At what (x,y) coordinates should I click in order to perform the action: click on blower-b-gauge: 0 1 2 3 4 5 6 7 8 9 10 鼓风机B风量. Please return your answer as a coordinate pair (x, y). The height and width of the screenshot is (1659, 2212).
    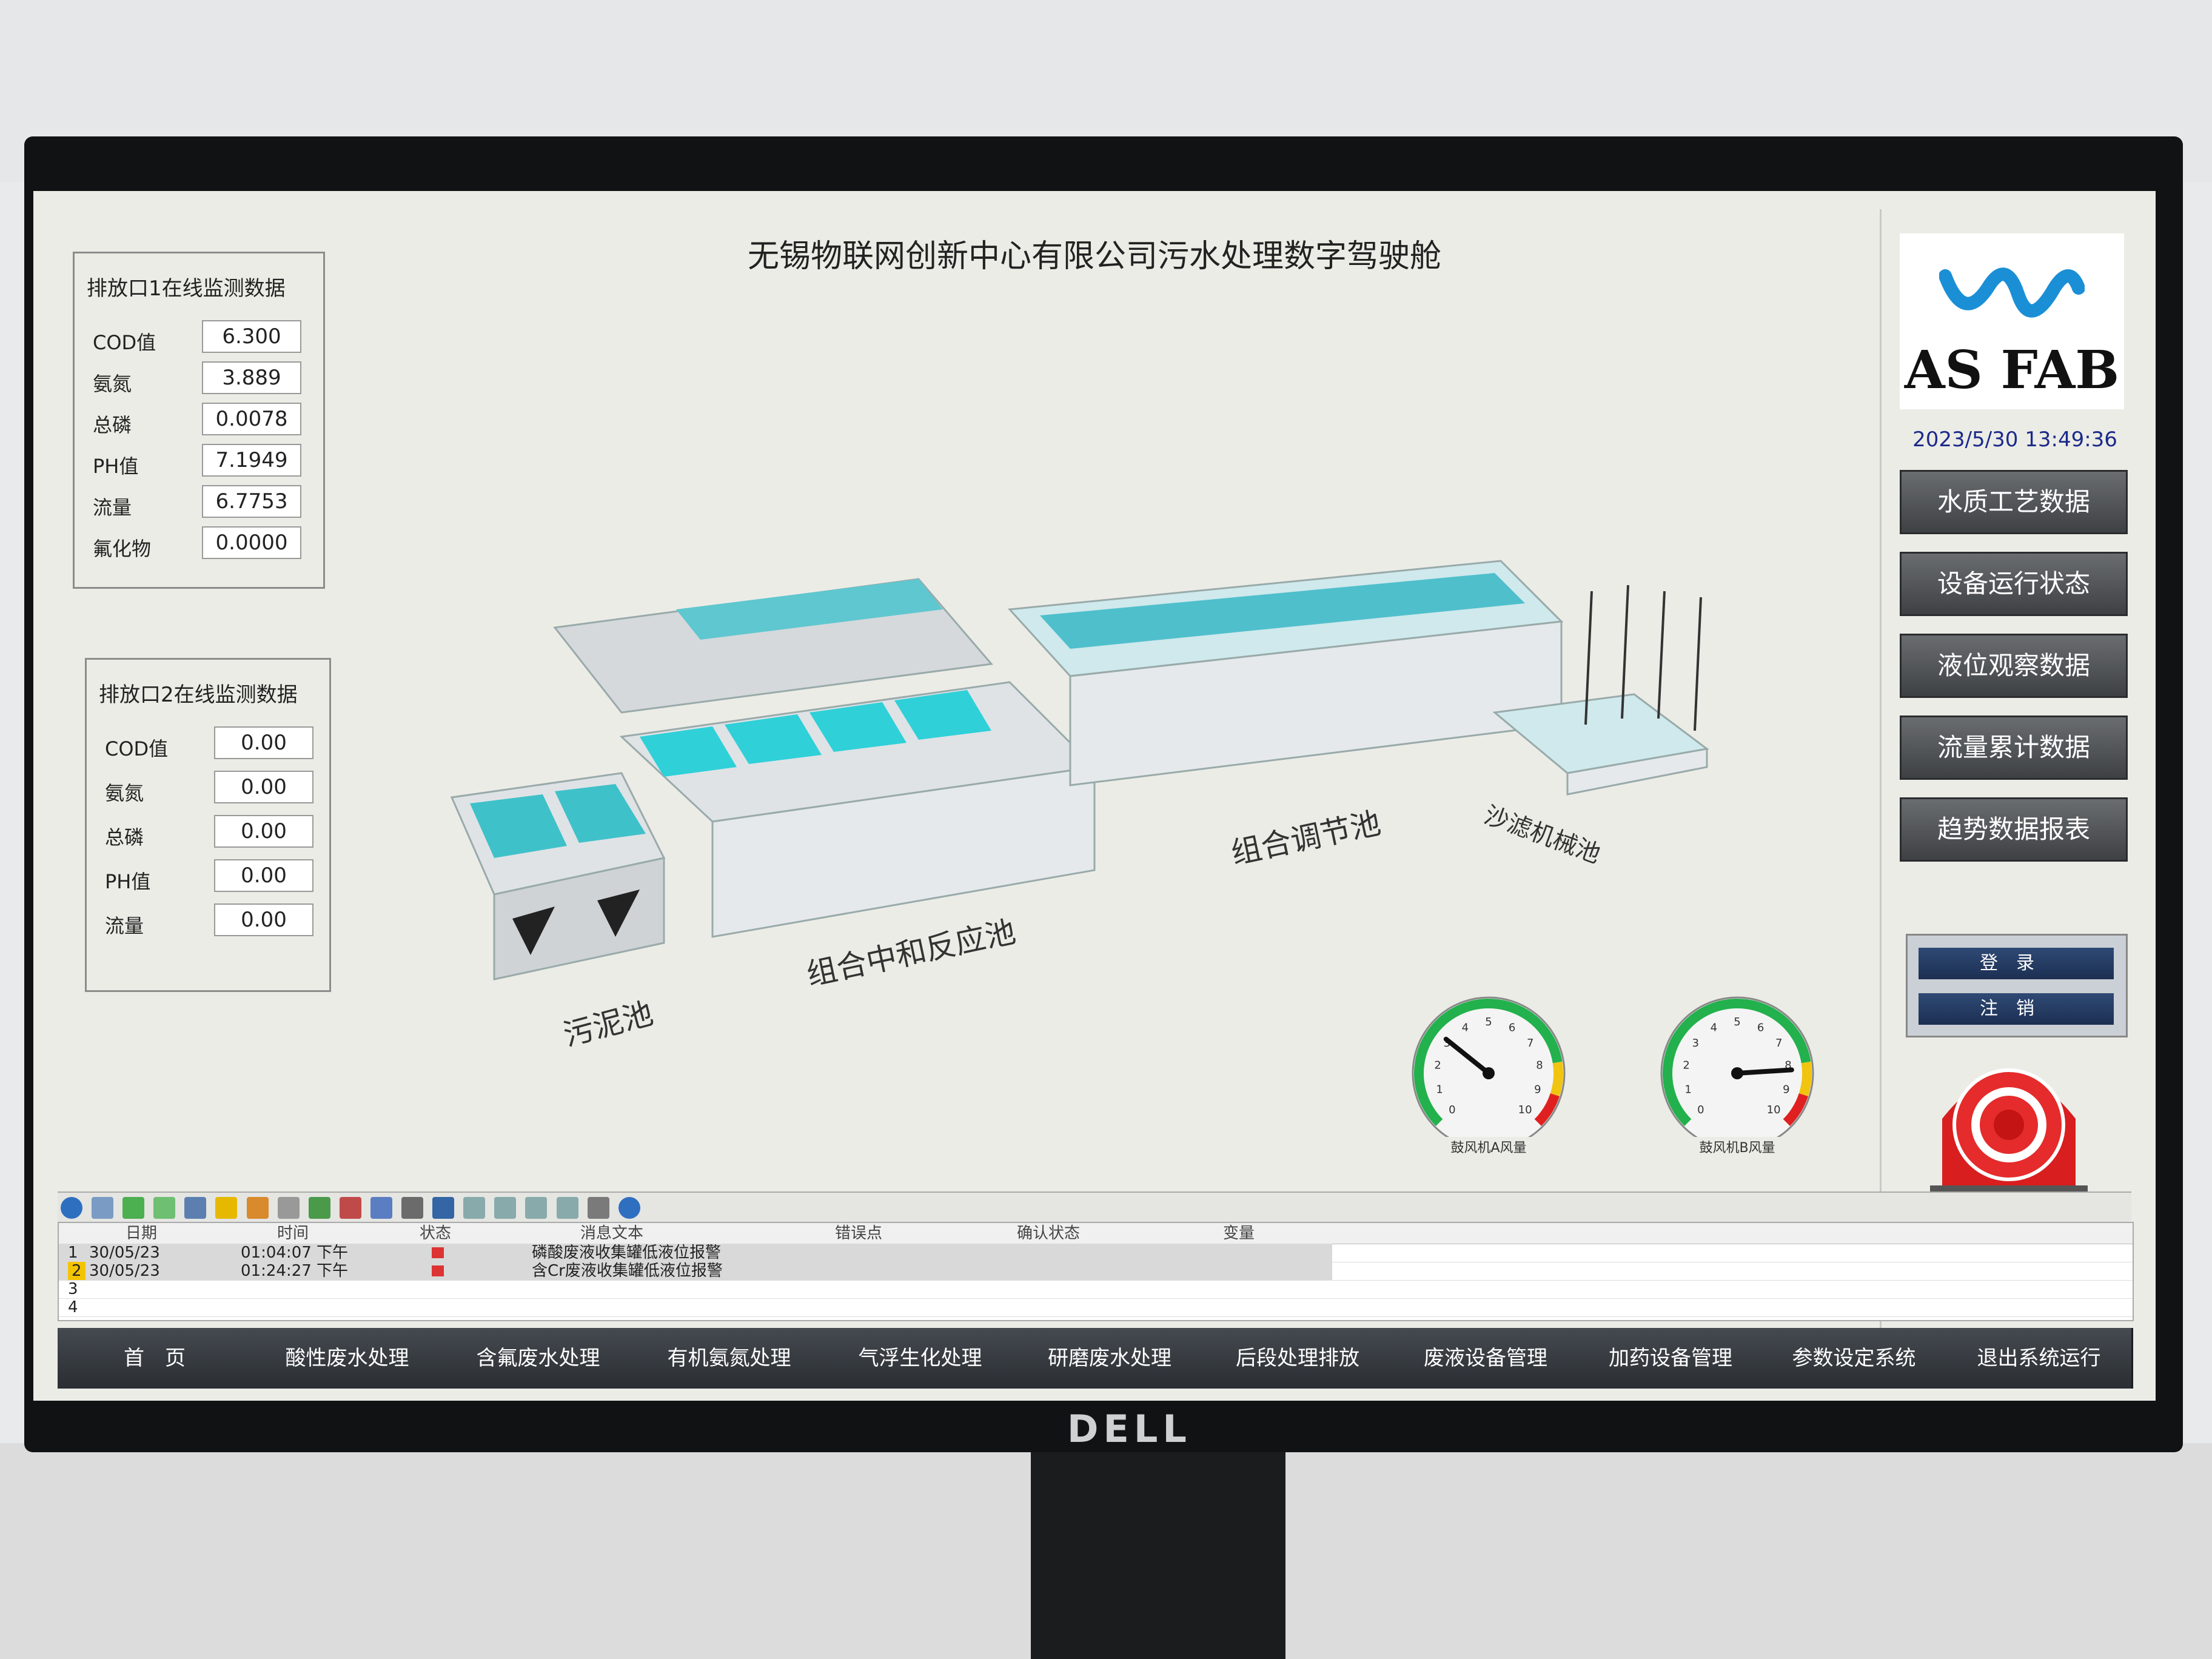
    Looking at the image, I should click on (1737, 1076).